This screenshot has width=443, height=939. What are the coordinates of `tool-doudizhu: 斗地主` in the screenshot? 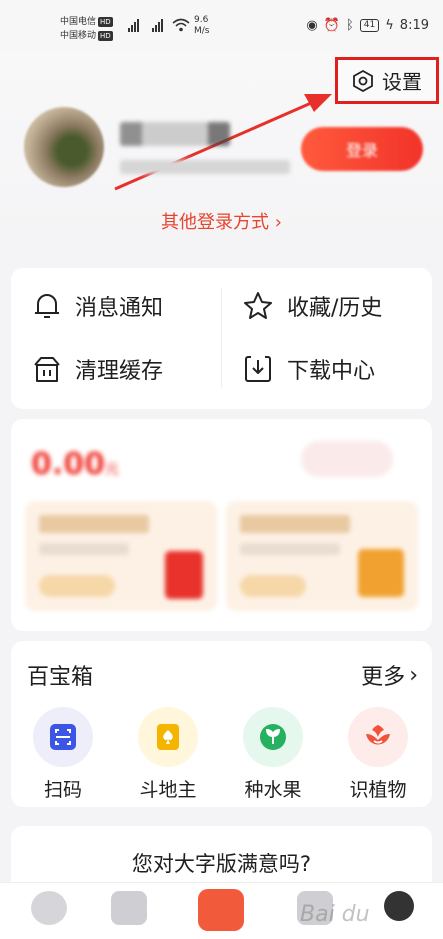 It's located at (168, 754).